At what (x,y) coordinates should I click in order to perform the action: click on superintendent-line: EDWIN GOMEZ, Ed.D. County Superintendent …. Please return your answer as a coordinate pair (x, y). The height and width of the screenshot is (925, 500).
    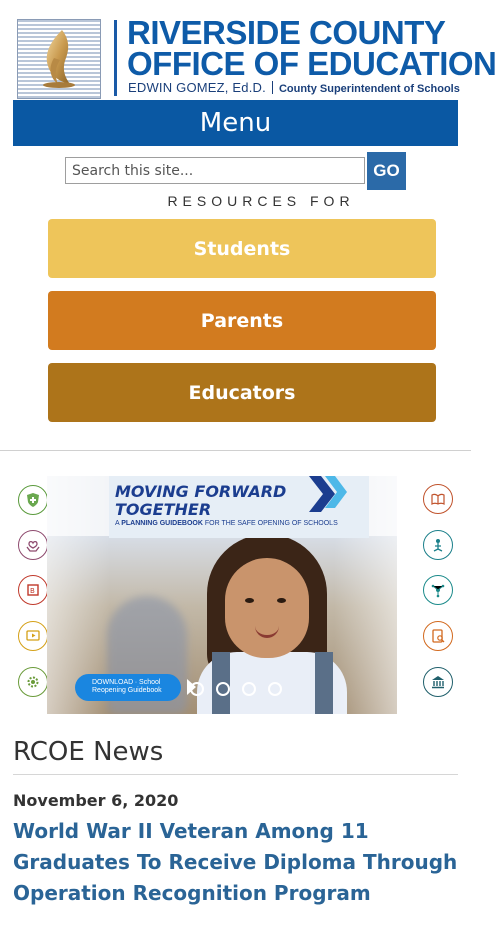
    Looking at the image, I should click on (294, 87).